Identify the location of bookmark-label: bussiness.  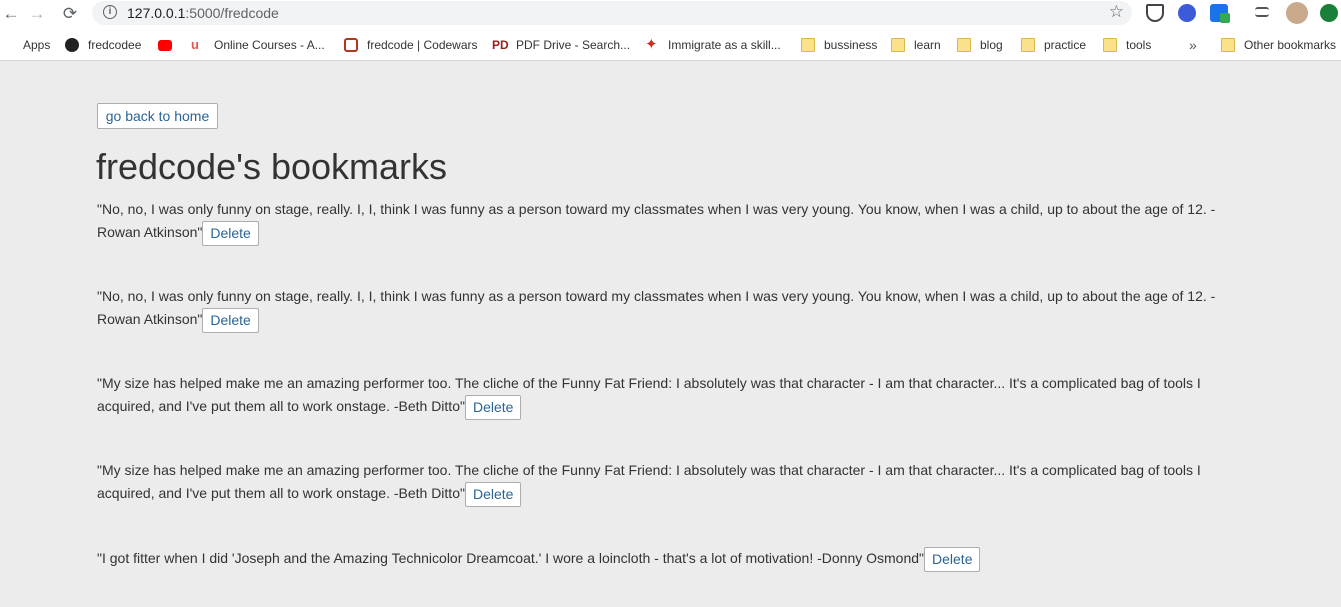
(851, 45).